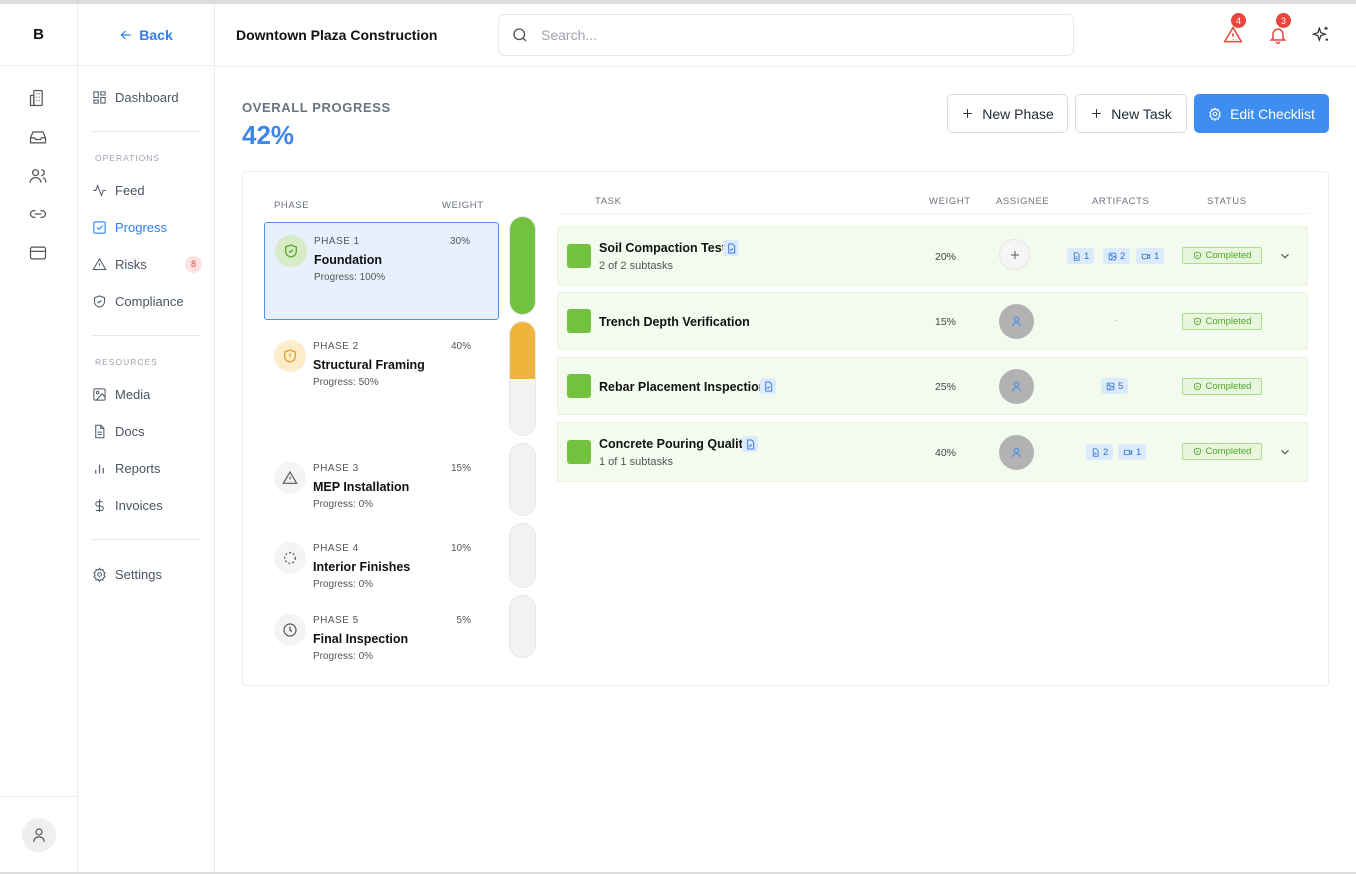 This screenshot has width=1356, height=874. What do you see at coordinates (38, 137) in the screenshot?
I see `inbox-icon` at bounding box center [38, 137].